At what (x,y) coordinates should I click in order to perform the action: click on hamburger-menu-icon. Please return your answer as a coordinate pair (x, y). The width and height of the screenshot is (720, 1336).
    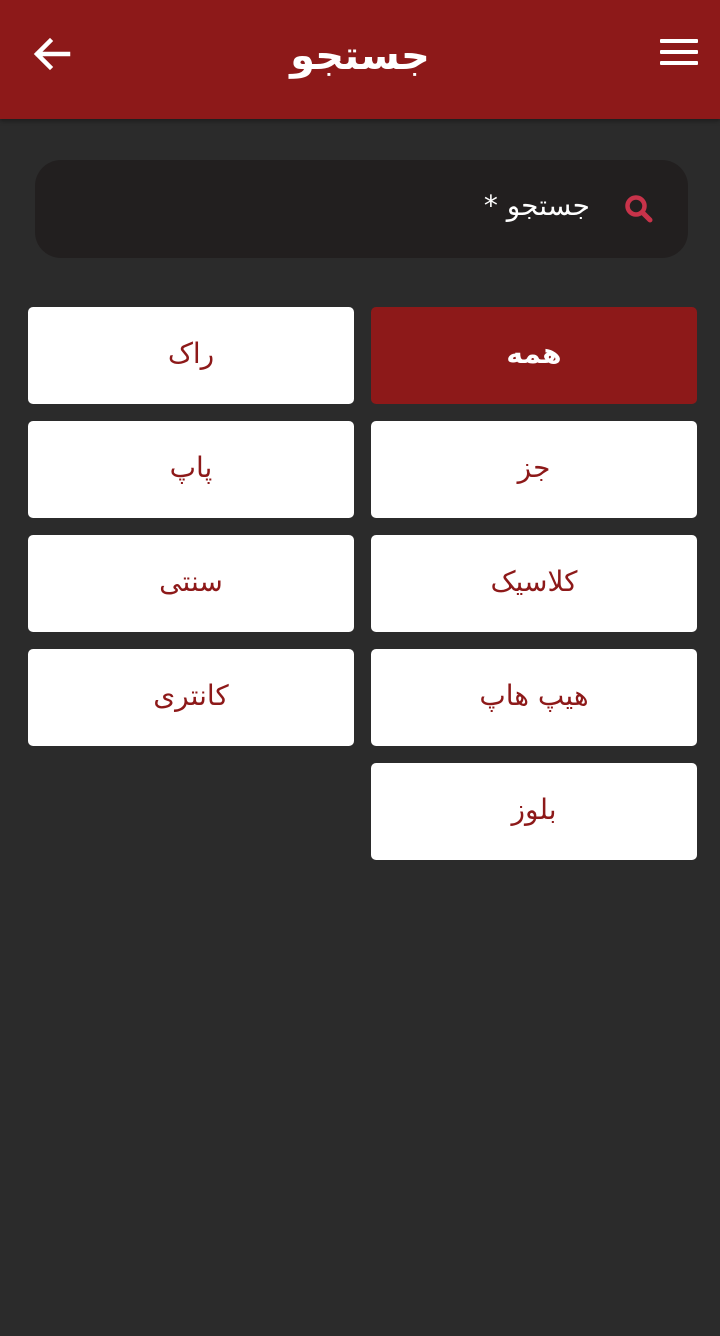
    Looking at the image, I should click on (679, 41).